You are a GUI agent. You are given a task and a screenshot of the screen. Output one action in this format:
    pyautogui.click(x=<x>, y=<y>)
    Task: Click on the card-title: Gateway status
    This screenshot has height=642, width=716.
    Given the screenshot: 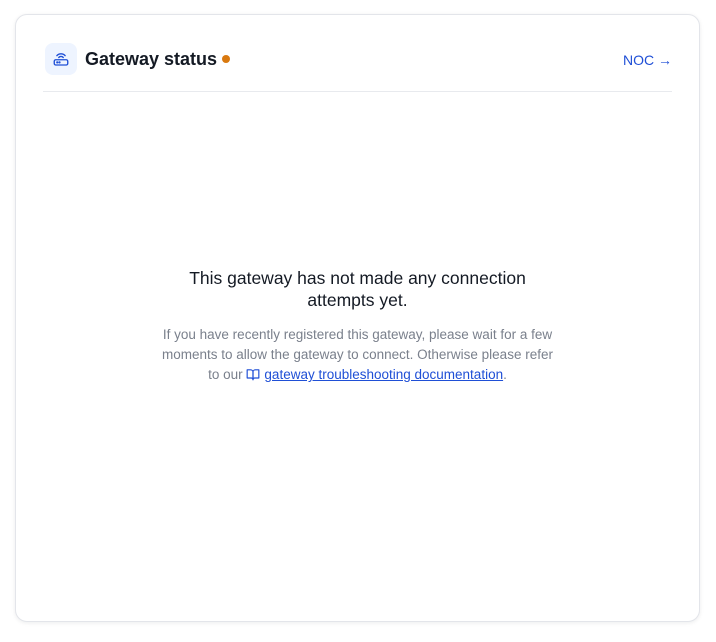 What is the action you would take?
    pyautogui.click(x=158, y=59)
    